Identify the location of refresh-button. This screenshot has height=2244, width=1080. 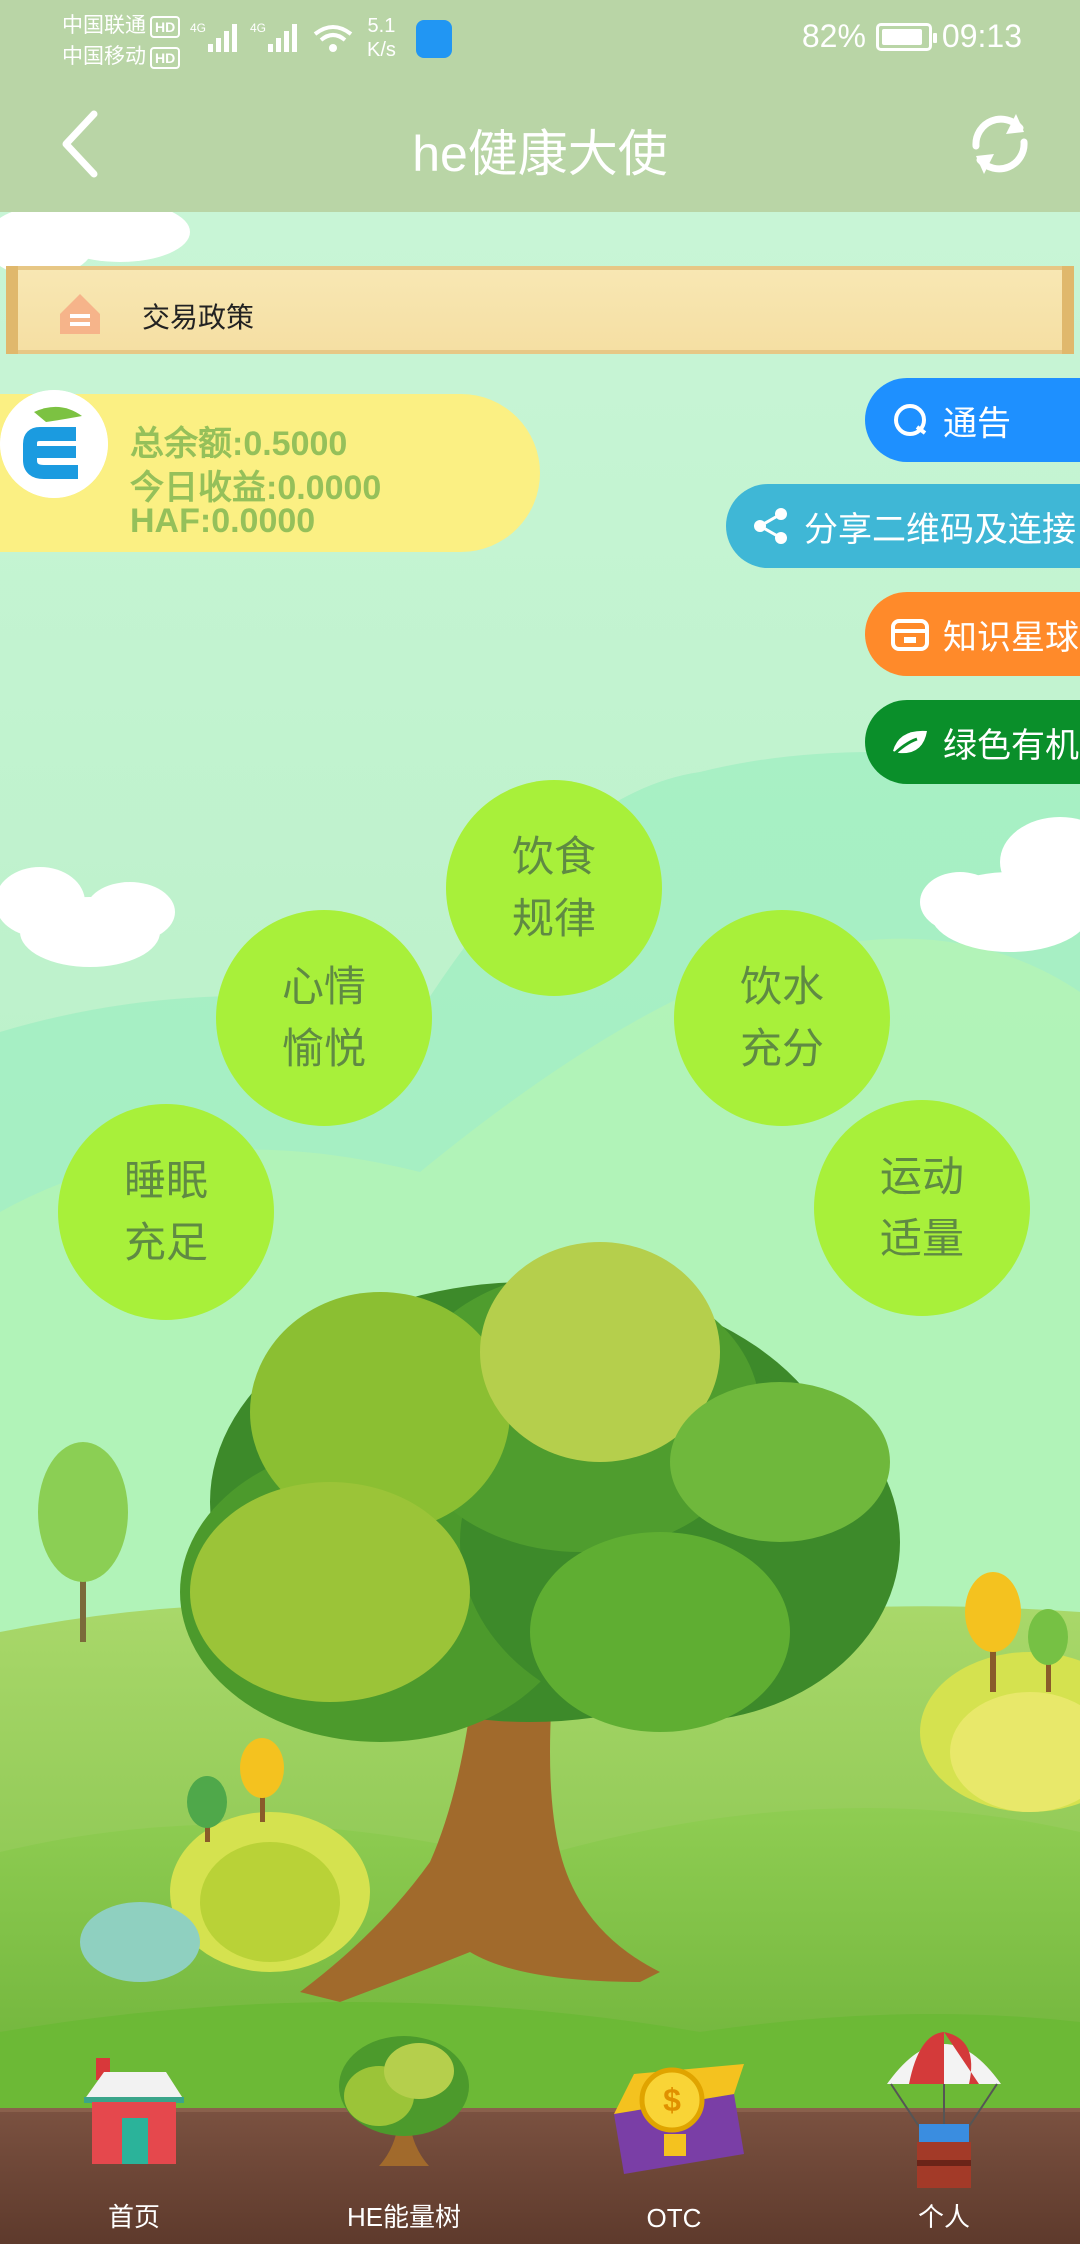
(1000, 144).